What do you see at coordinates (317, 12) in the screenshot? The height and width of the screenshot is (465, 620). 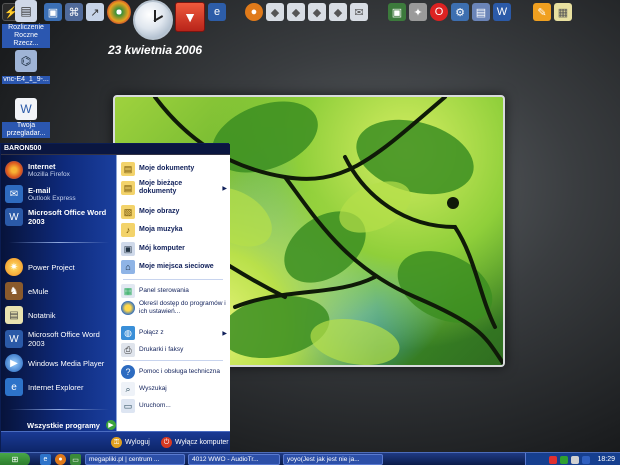 I see `arrow-left-icon-3: ◆` at bounding box center [317, 12].